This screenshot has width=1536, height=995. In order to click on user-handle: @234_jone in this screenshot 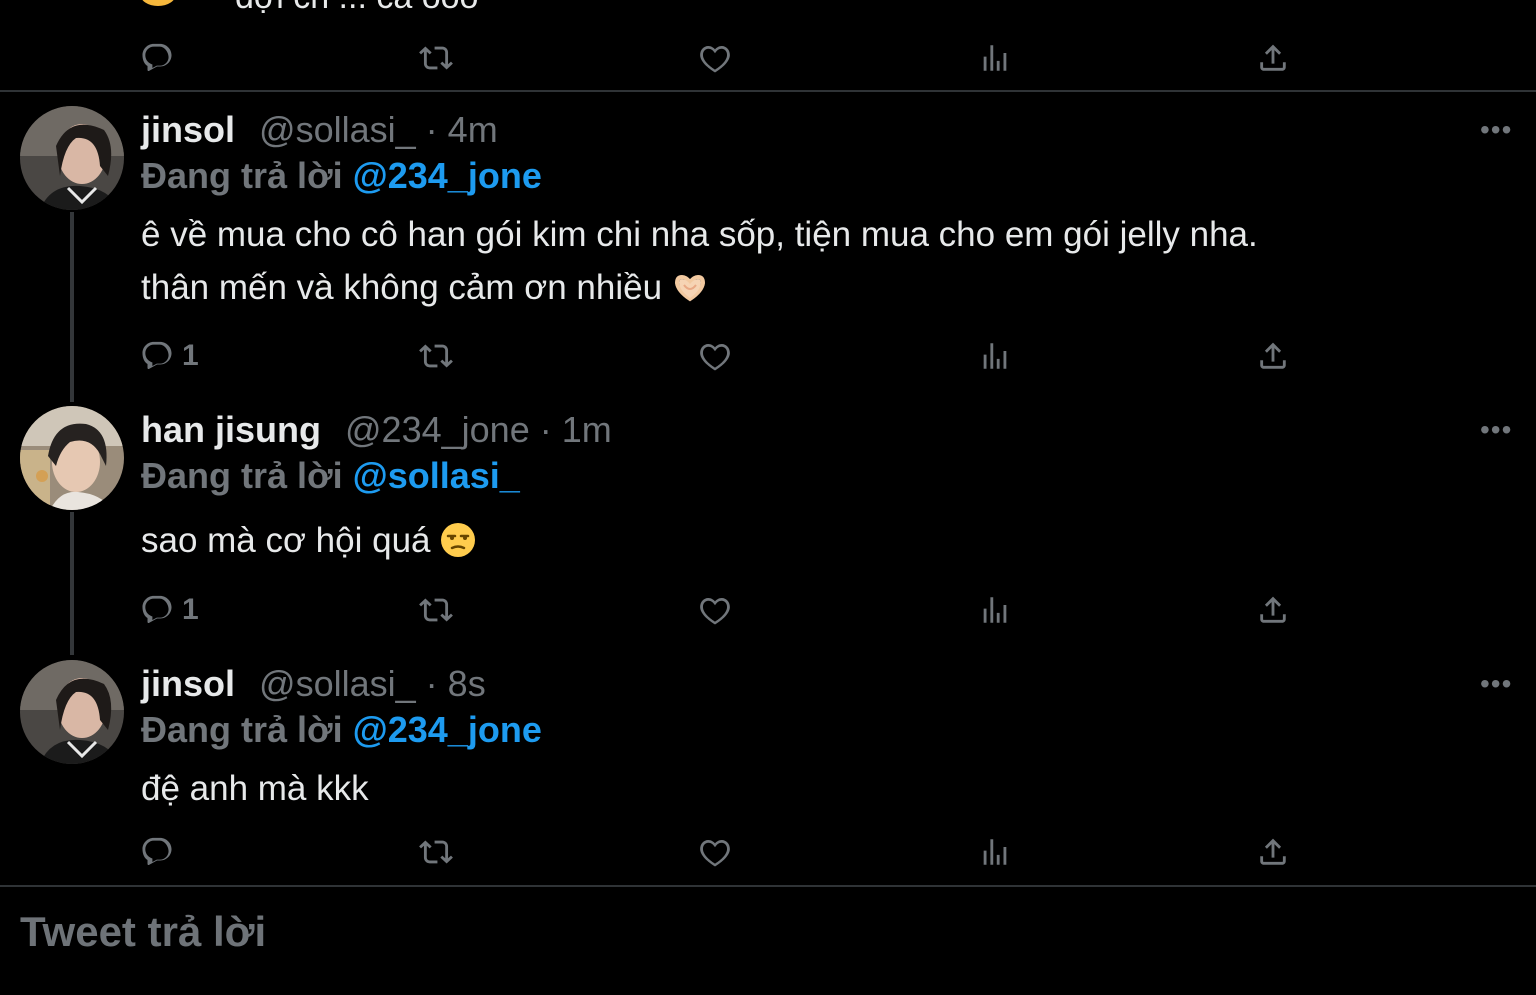, I will do `click(437, 429)`.